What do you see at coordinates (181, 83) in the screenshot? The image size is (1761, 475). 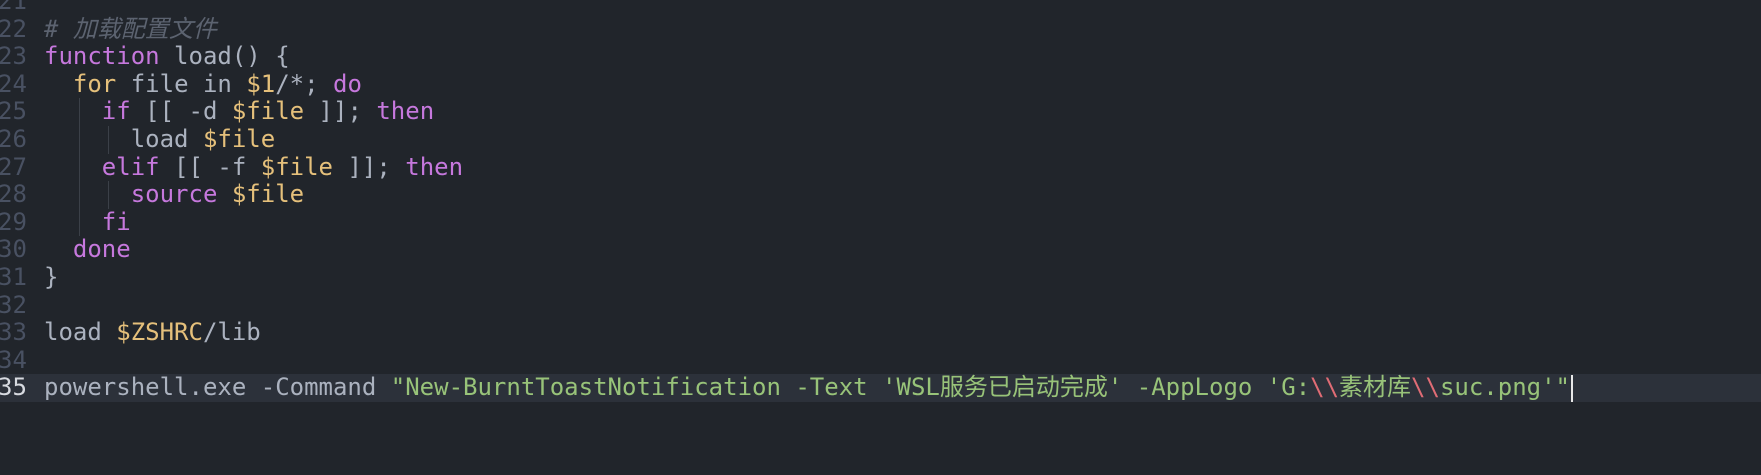 I see `code-token-text: file in` at bounding box center [181, 83].